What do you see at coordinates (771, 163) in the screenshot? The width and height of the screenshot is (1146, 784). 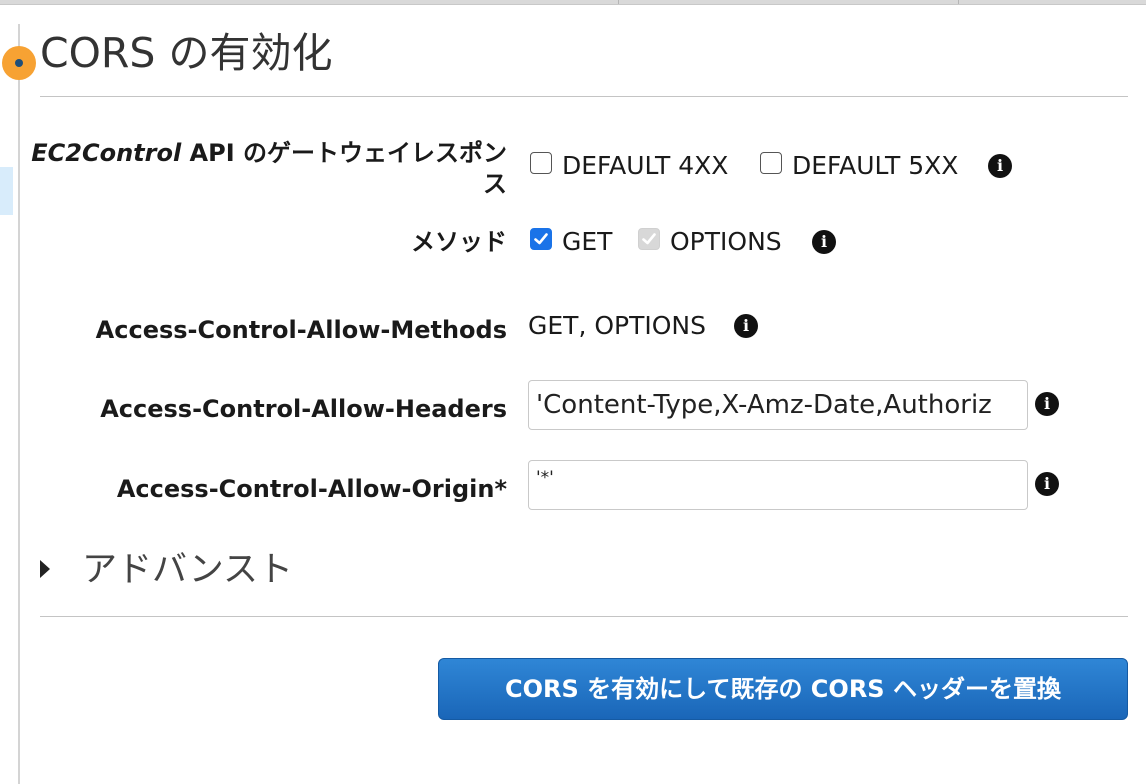 I see `default-5xx-checkbox` at bounding box center [771, 163].